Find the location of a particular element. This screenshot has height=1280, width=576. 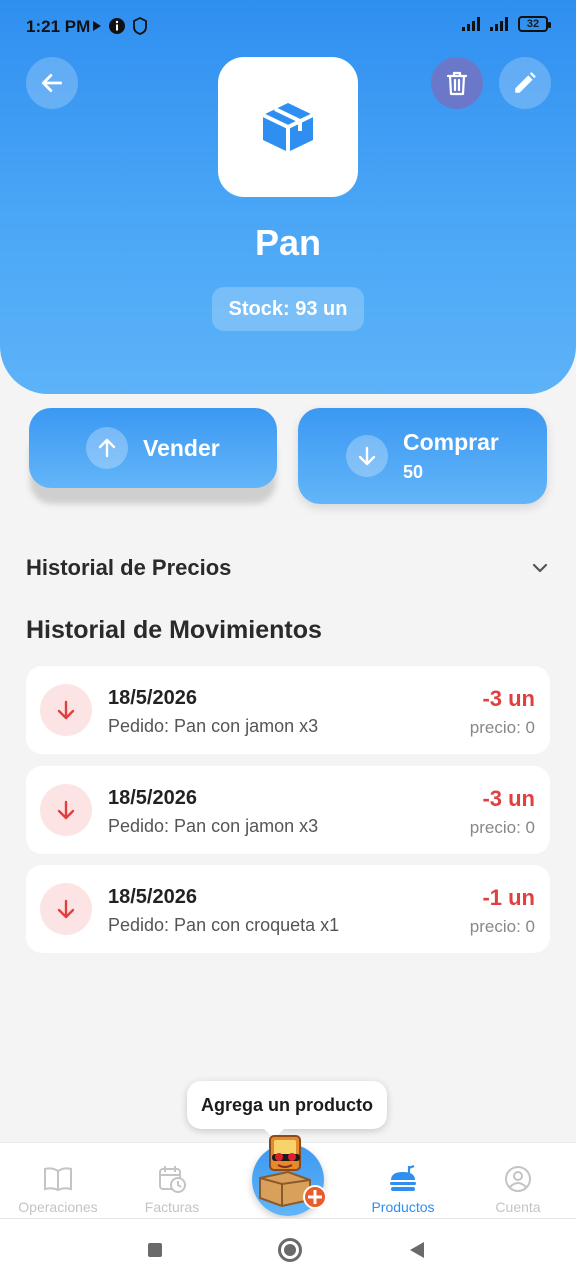

delete-button is located at coordinates (457, 83).